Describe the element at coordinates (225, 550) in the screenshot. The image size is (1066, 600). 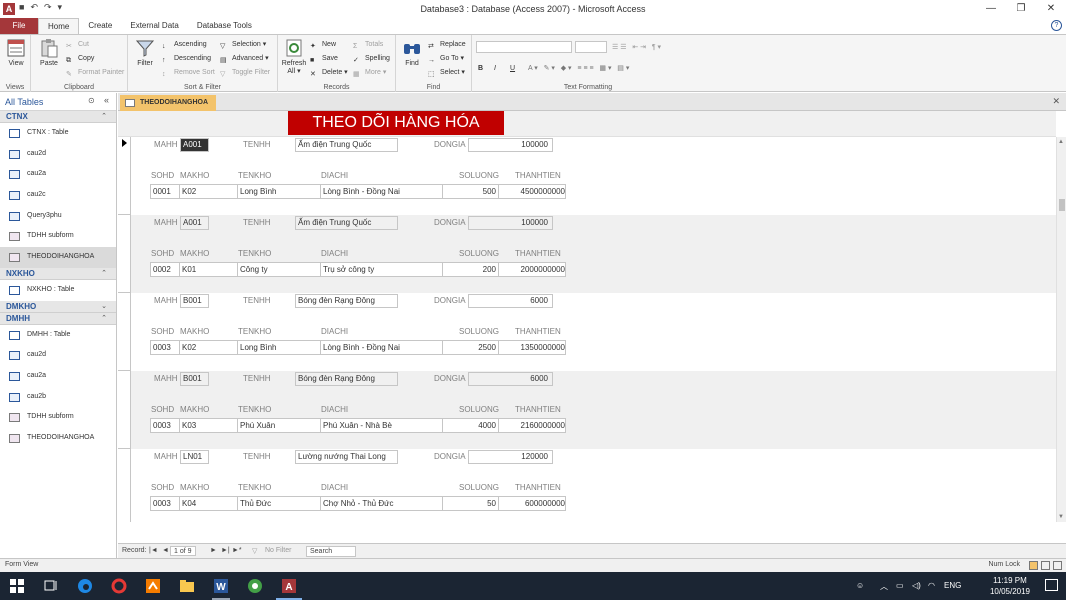
I see `last-record-icon: ►|` at that location.